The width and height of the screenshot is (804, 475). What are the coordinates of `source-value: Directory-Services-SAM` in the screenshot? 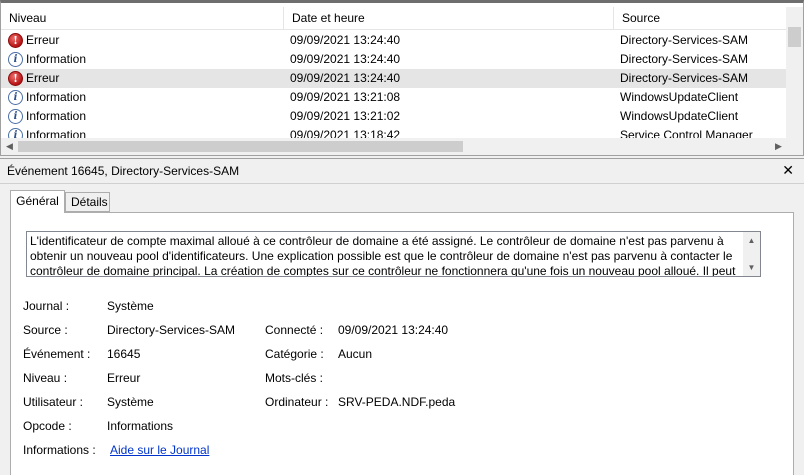 It's located at (171, 330).